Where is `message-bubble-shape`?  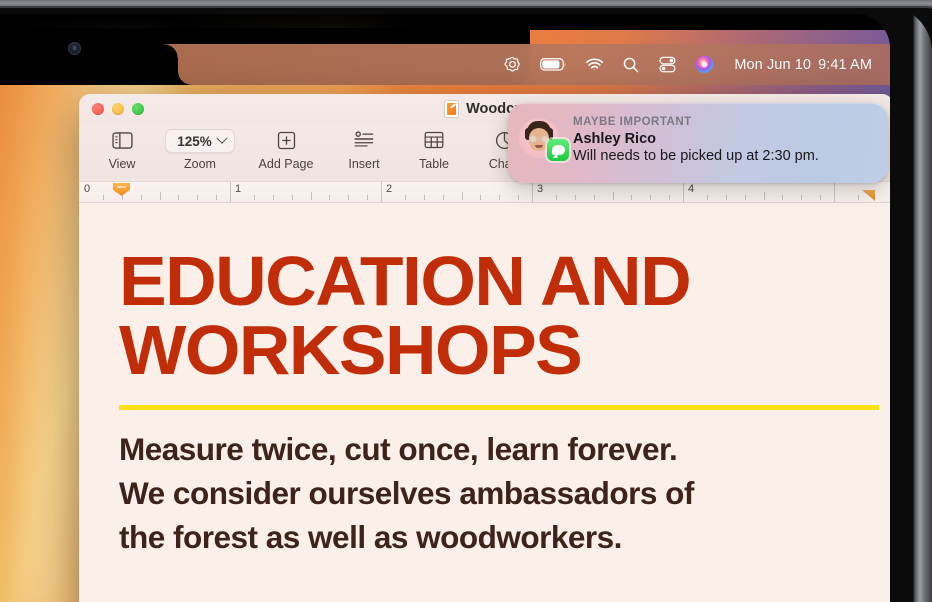 message-bubble-shape is located at coordinates (558, 150).